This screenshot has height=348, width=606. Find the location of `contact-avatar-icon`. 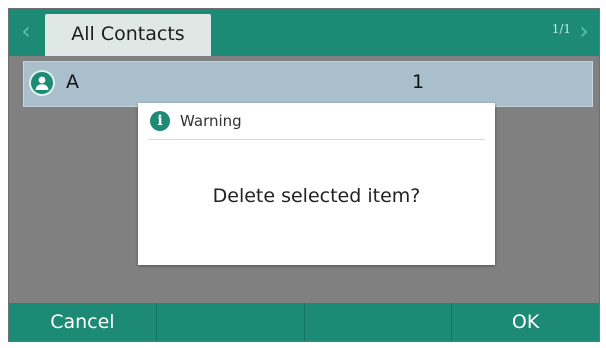

contact-avatar-icon is located at coordinates (42, 83).